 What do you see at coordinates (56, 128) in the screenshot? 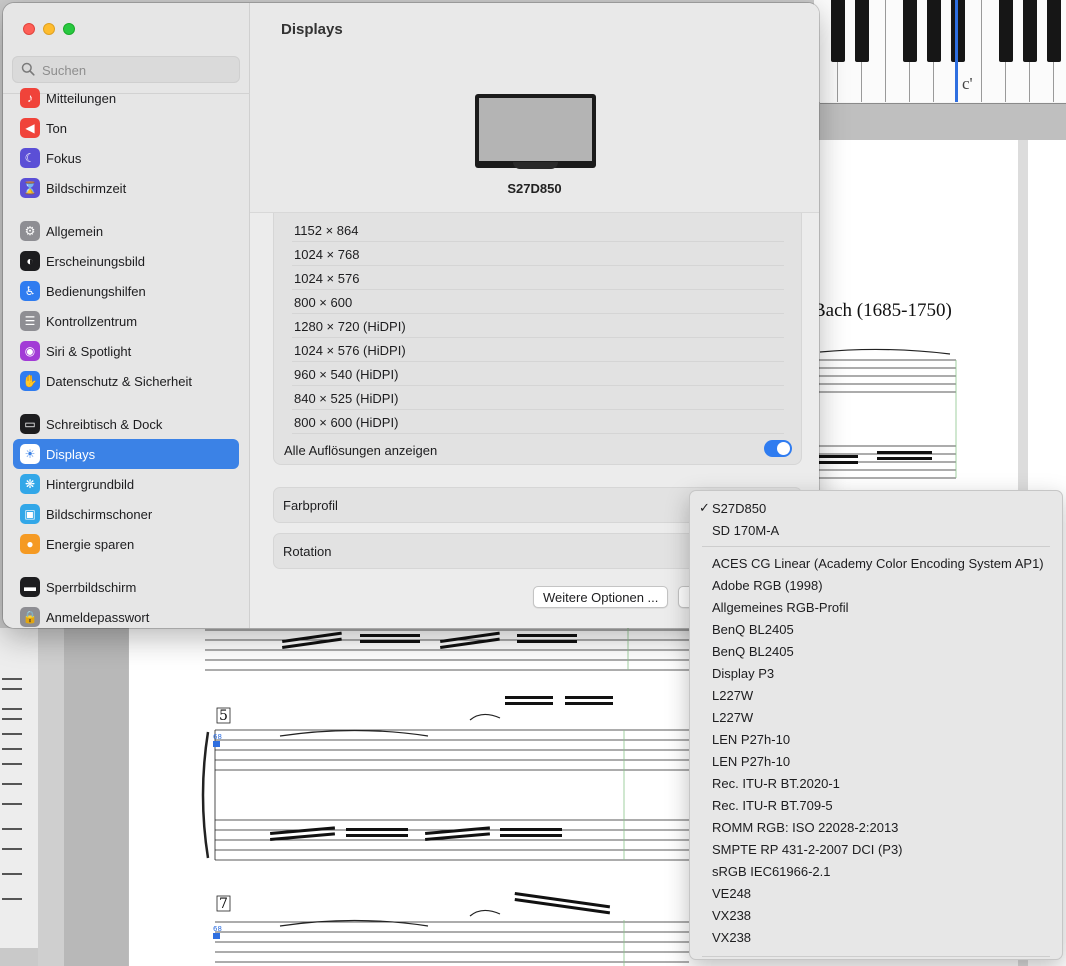
I see `sidebar-item-label: Ton` at bounding box center [56, 128].